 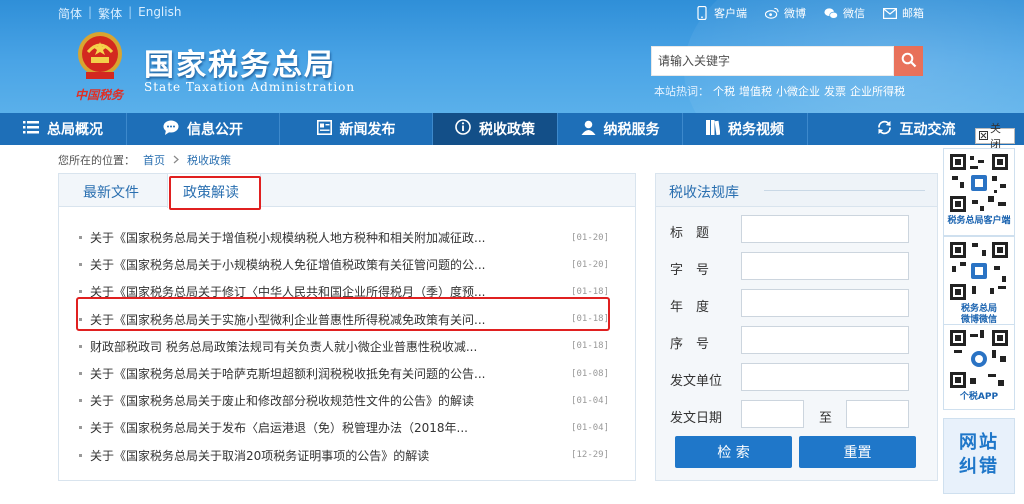 What do you see at coordinates (590, 427) in the screenshot?
I see `list-item-date: [01-04]` at bounding box center [590, 427].